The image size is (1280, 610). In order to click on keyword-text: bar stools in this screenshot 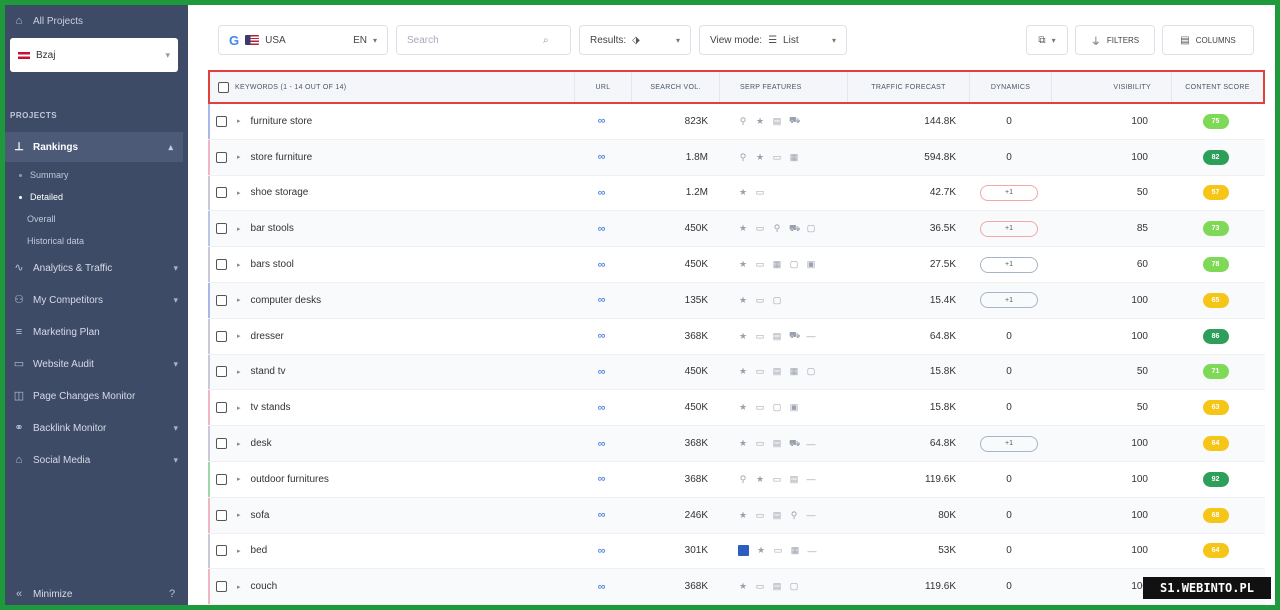, I will do `click(272, 228)`.